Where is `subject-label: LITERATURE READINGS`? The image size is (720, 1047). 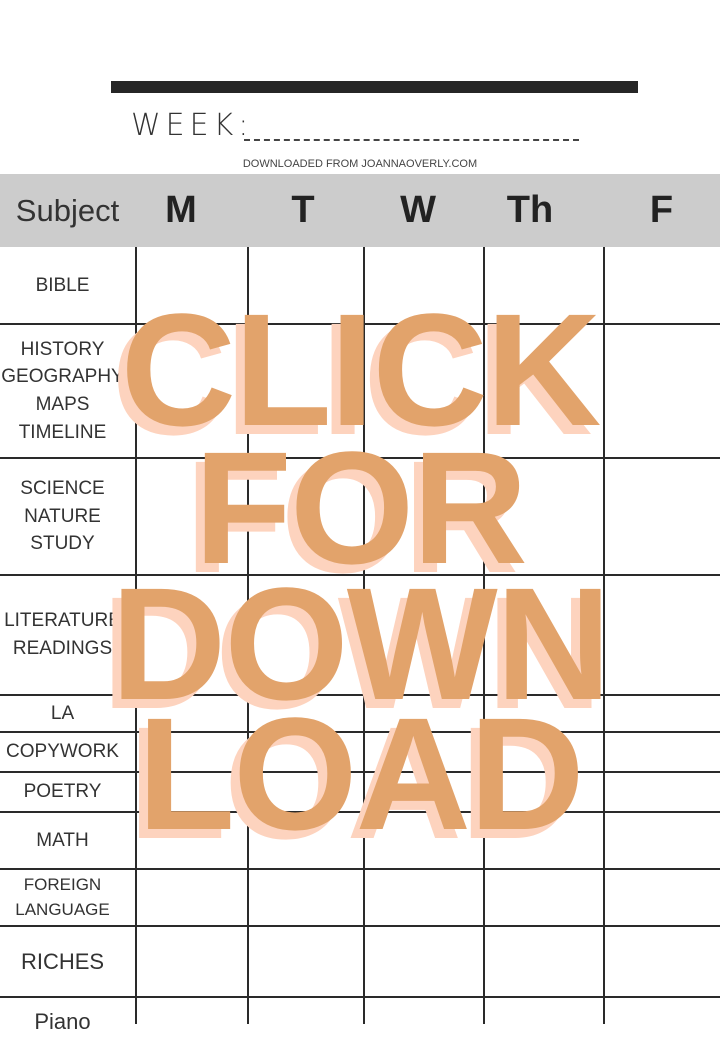 subject-label: LITERATURE READINGS is located at coordinates (62, 635).